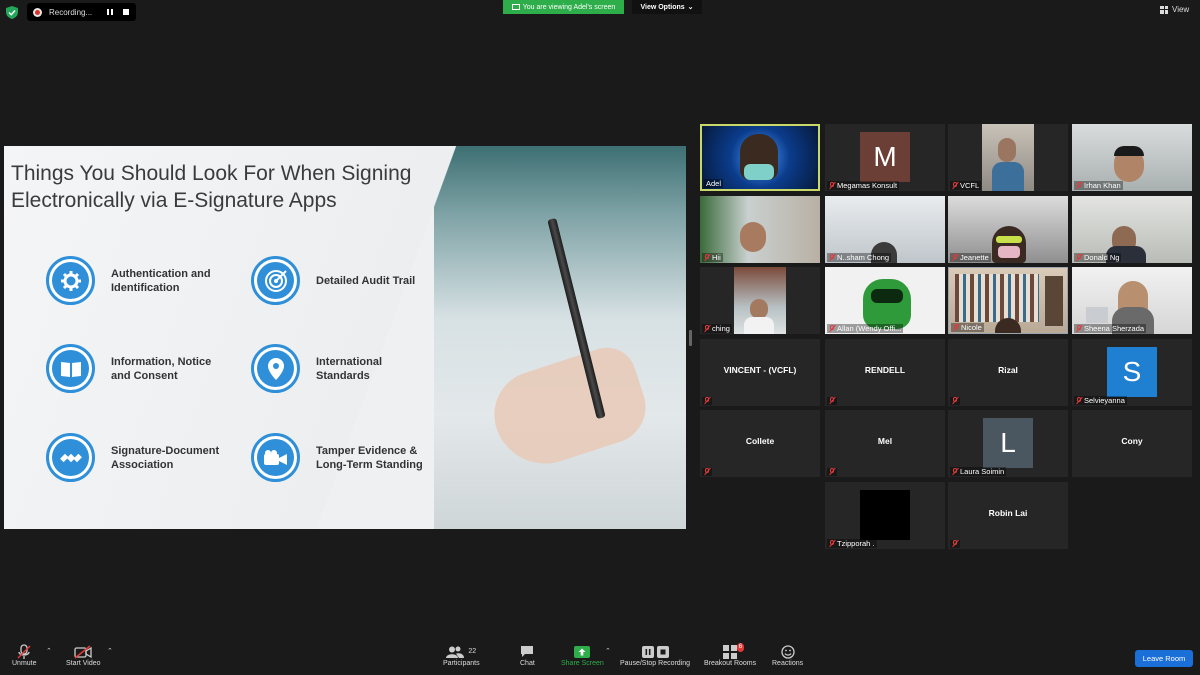 The height and width of the screenshot is (675, 1200). What do you see at coordinates (1132, 157) in the screenshot?
I see `participant-tile-irhan: Irhan Khan` at bounding box center [1132, 157].